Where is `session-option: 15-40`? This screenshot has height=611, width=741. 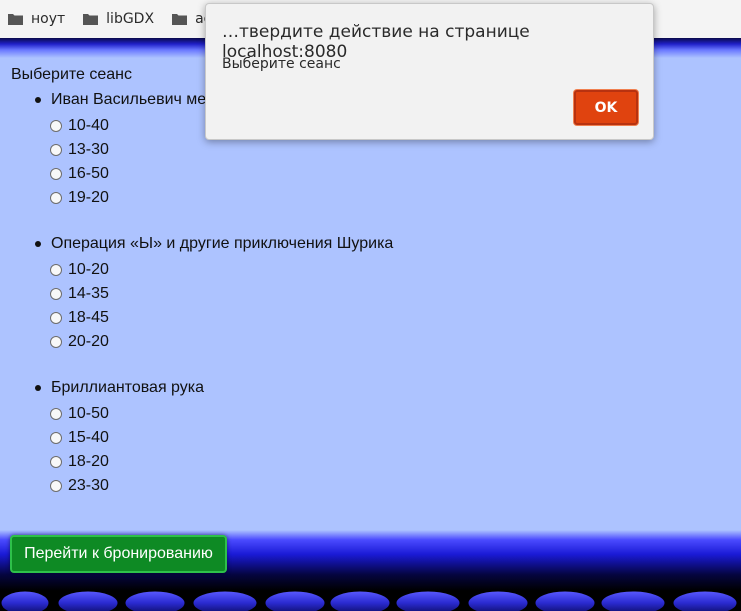
session-option: 15-40 is located at coordinates (127, 438).